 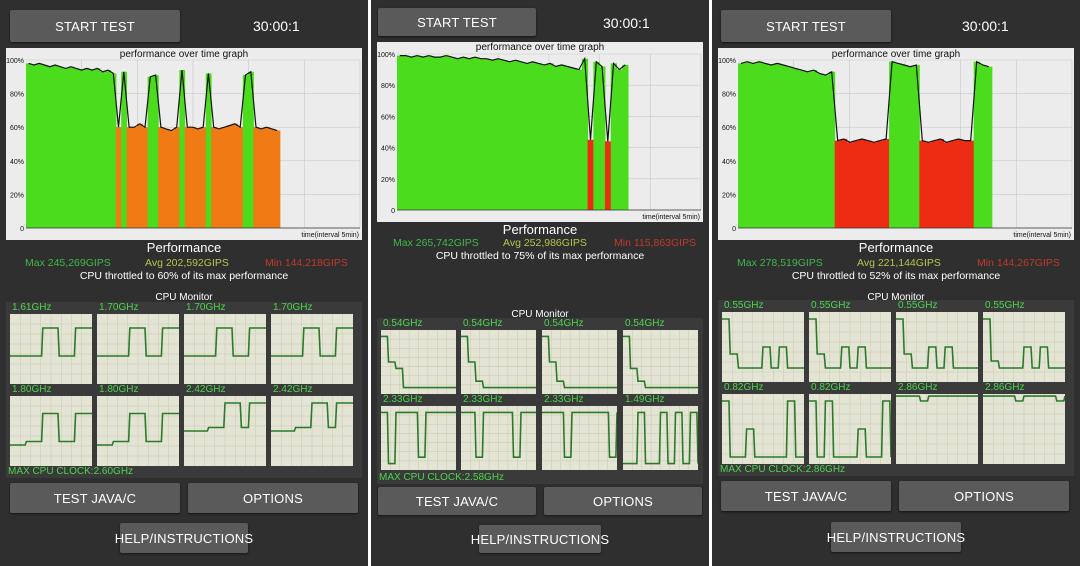 I want to click on y-tick-label: 80%, so click(x=729, y=95).